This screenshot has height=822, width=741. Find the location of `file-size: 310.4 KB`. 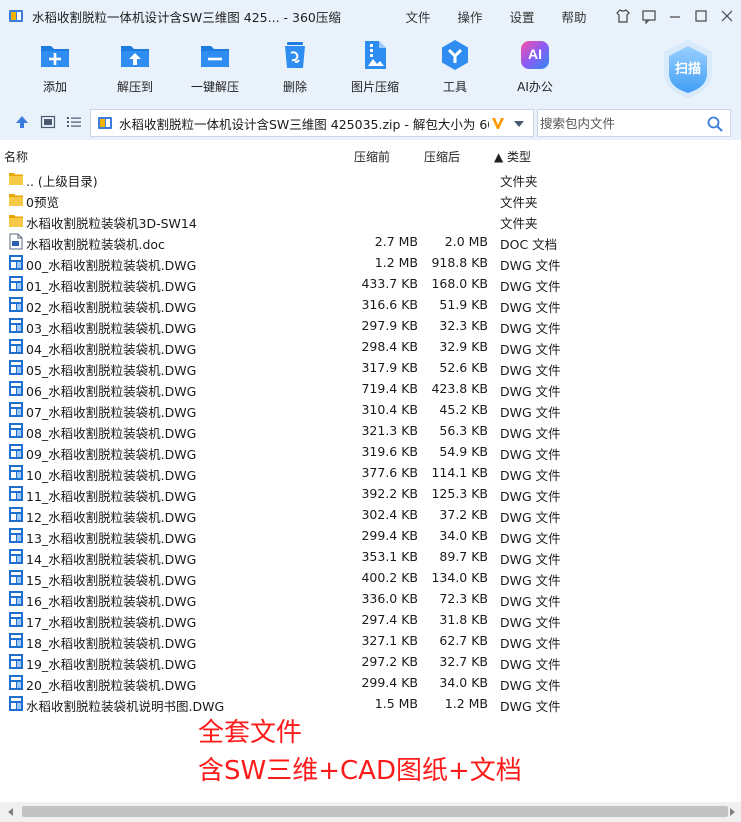

file-size: 310.4 KB is located at coordinates (389, 409).